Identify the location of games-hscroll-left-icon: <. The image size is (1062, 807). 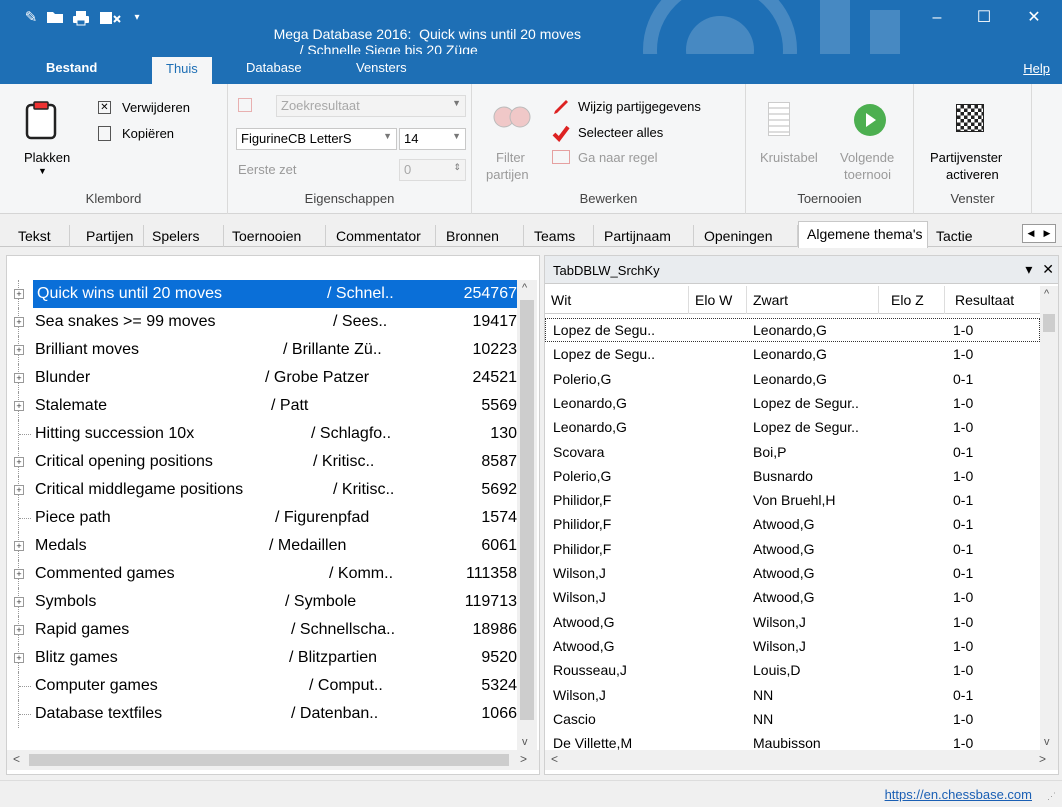
(554, 759).